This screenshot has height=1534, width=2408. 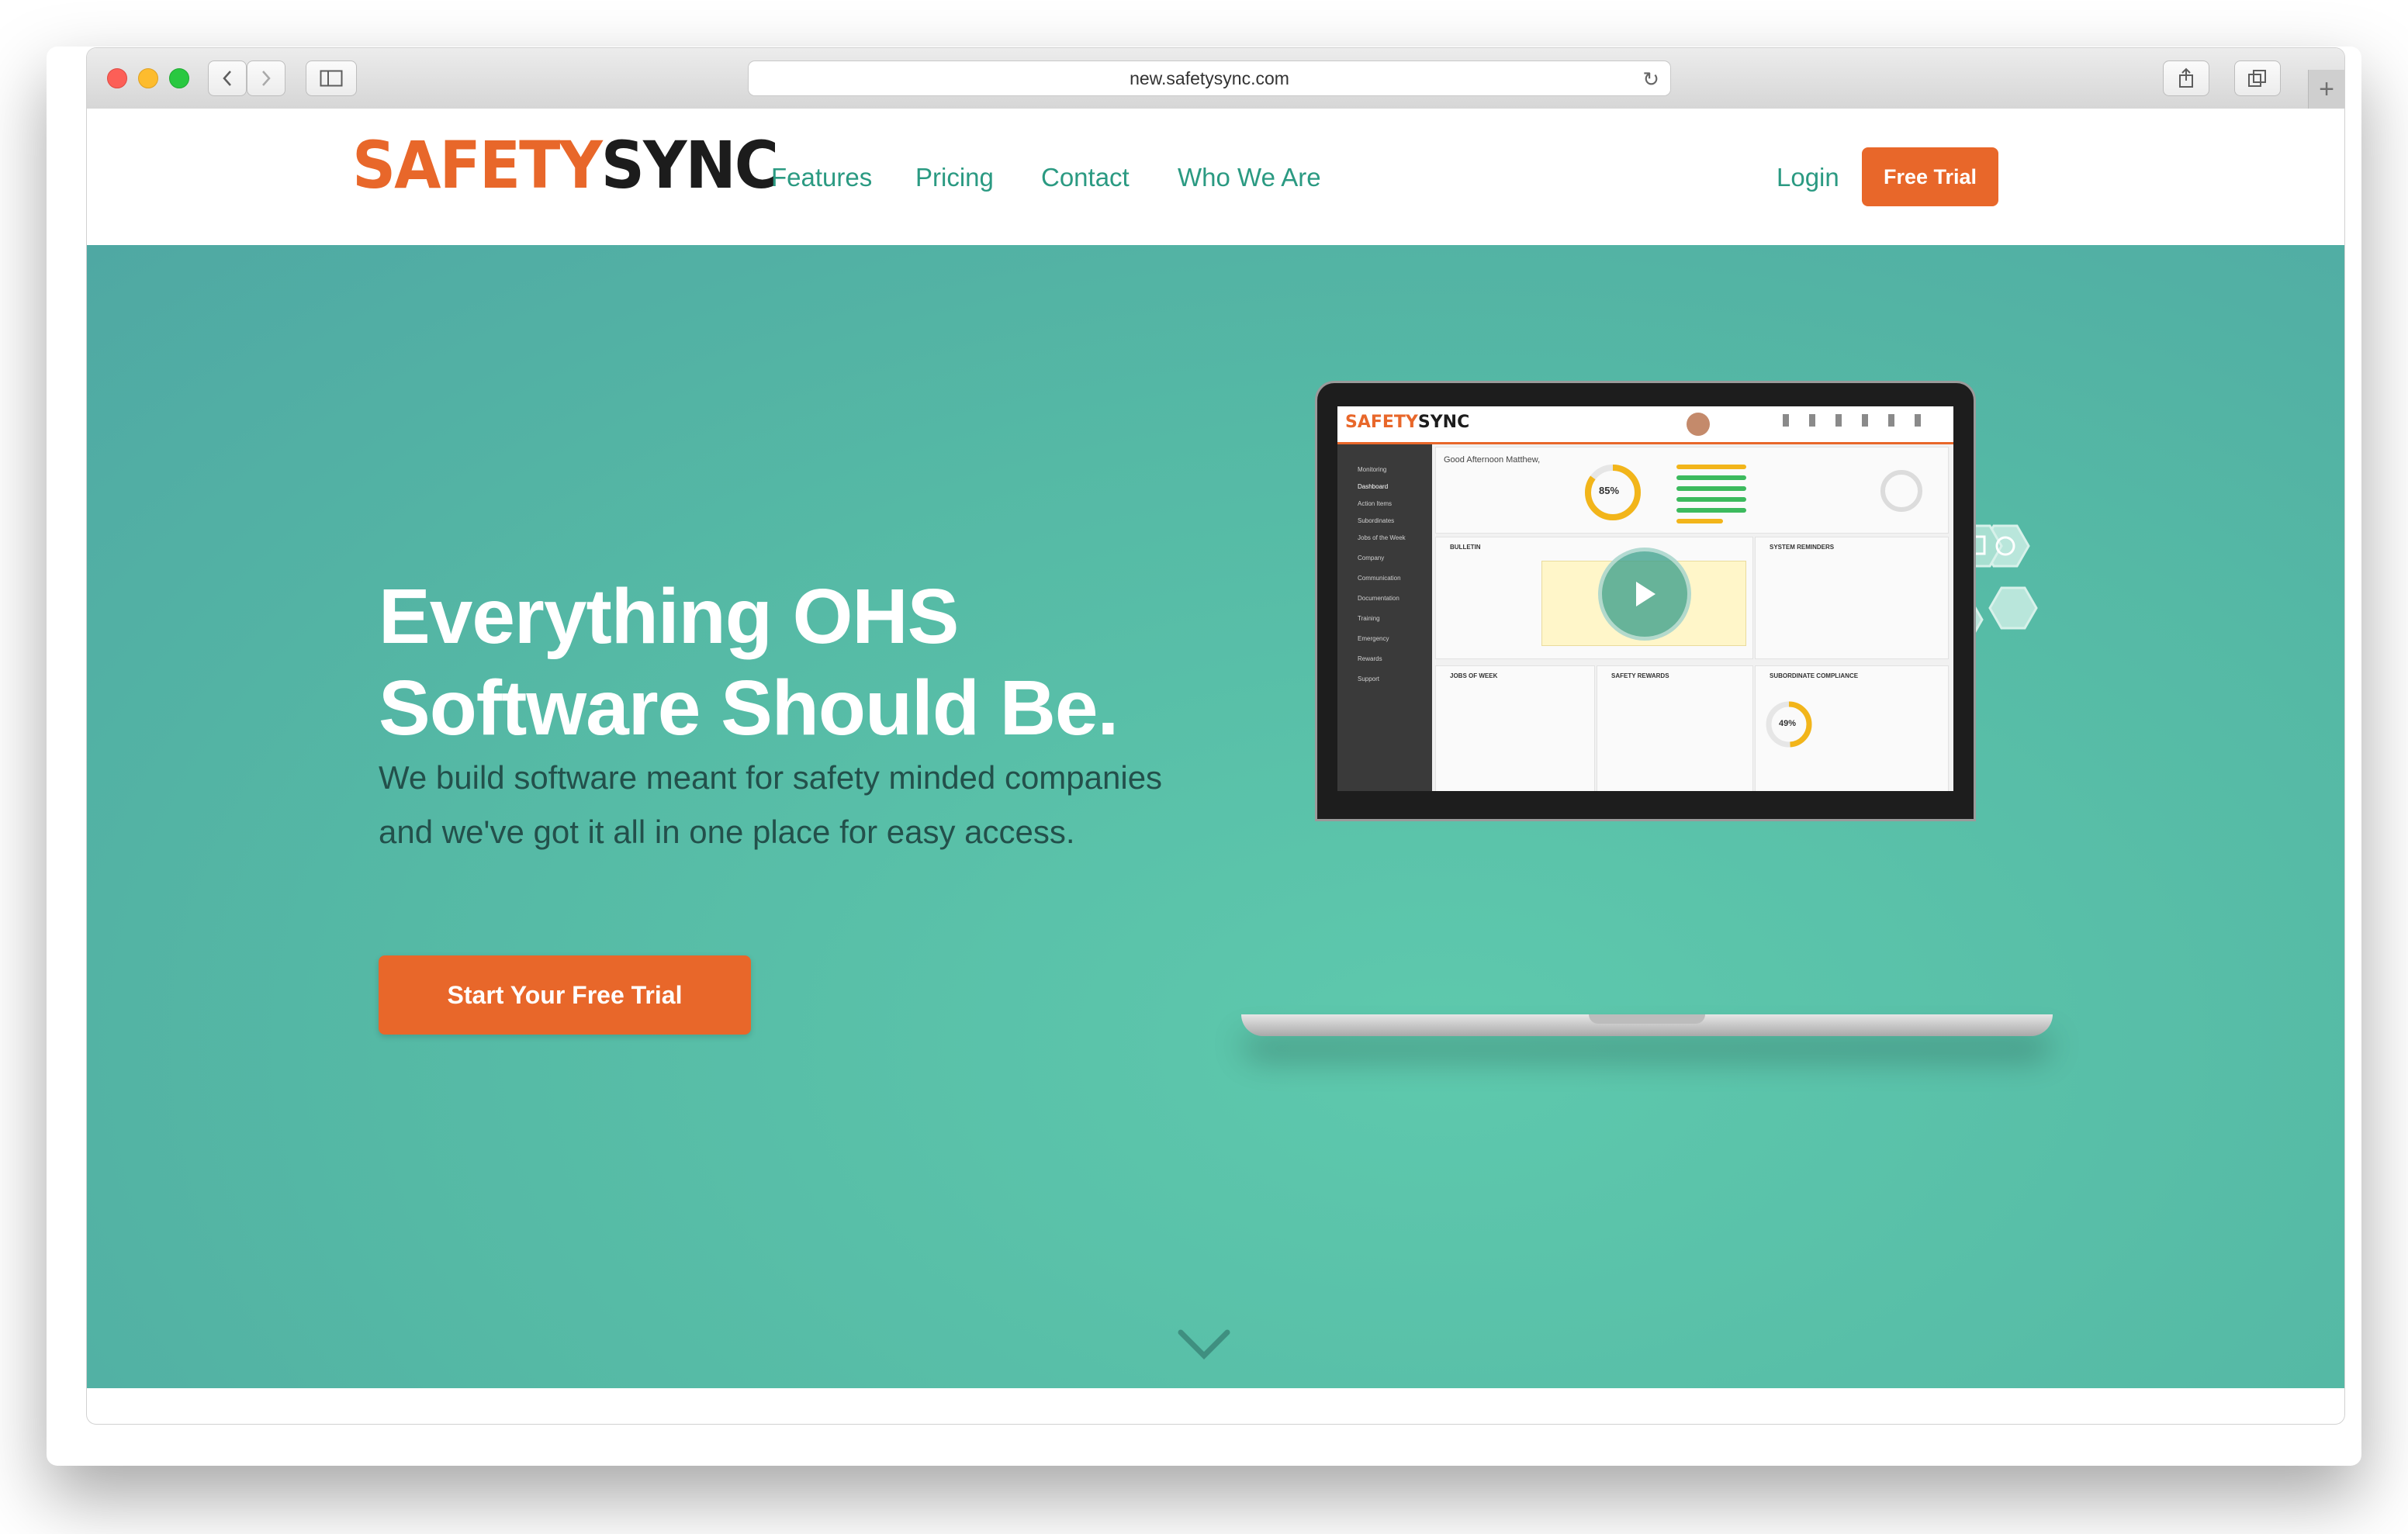 What do you see at coordinates (1675, 728) in the screenshot?
I see `safety-rewards-panel: SAFETY REWARDS` at bounding box center [1675, 728].